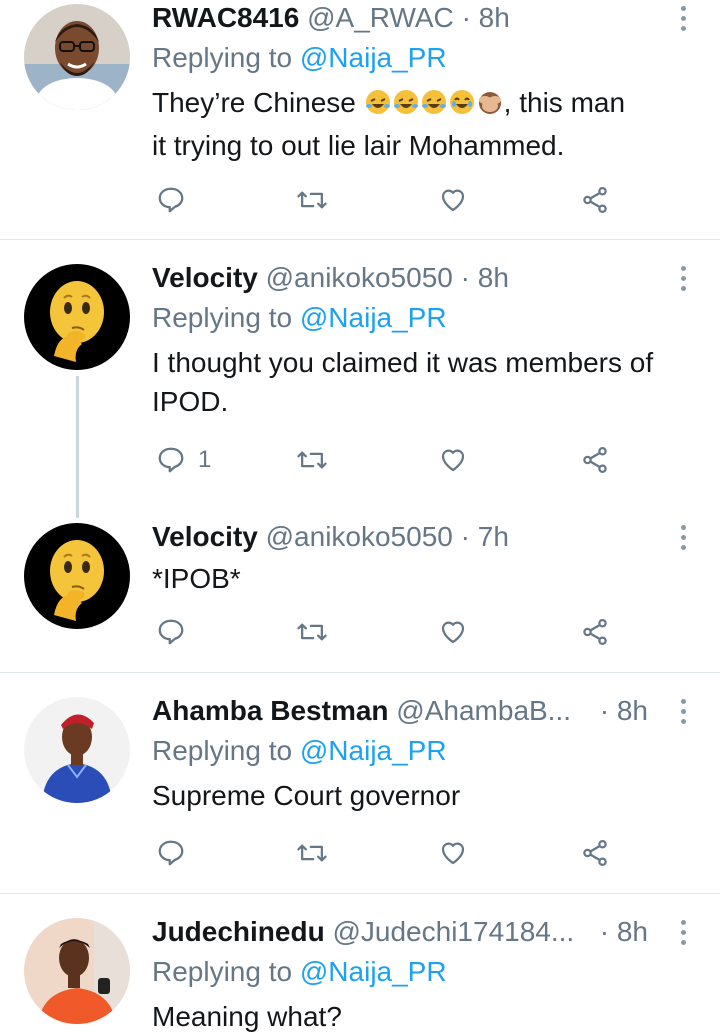 The height and width of the screenshot is (1036, 720). I want to click on avatar-man-orange-shirt-image, so click(77, 971).